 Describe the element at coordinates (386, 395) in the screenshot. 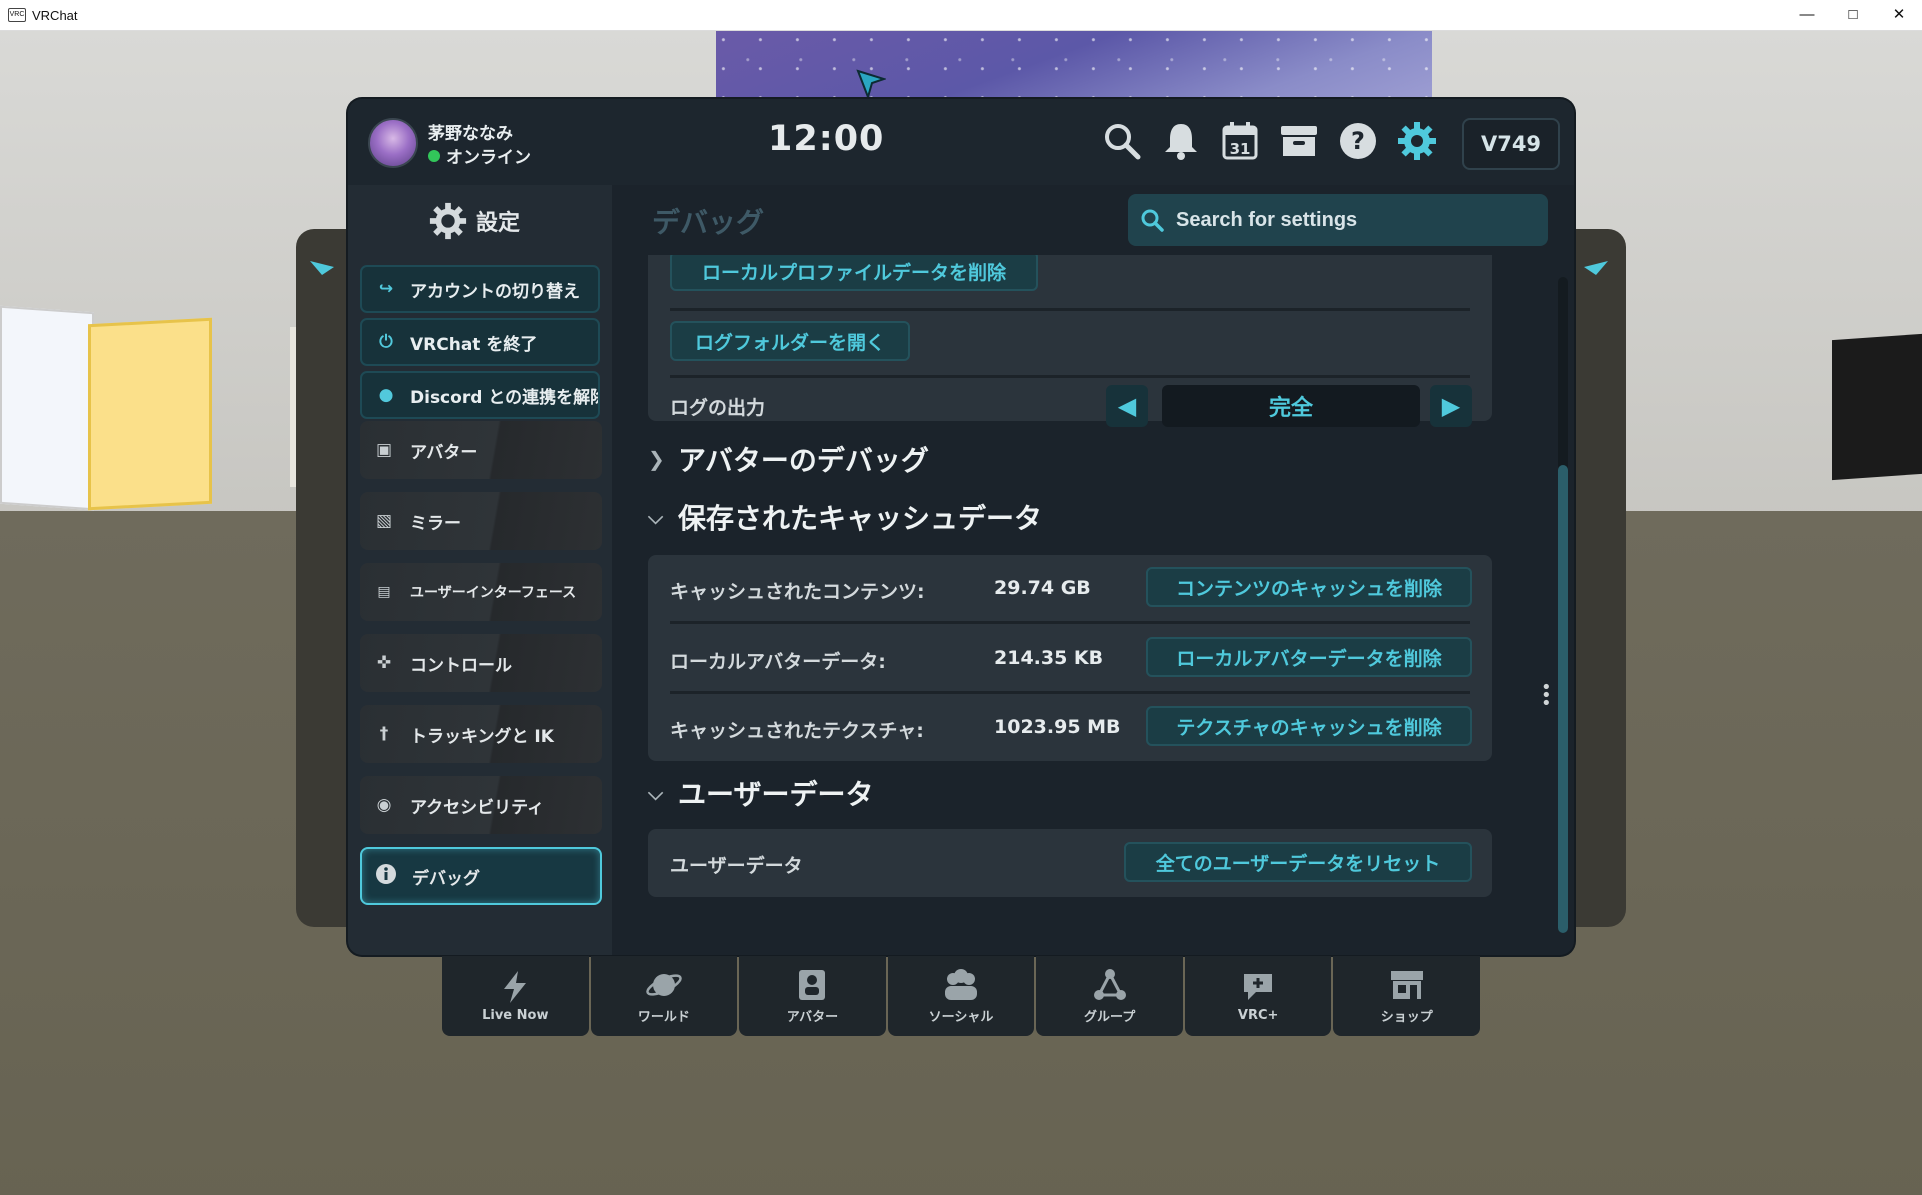

I see `discord-icon: ●` at that location.